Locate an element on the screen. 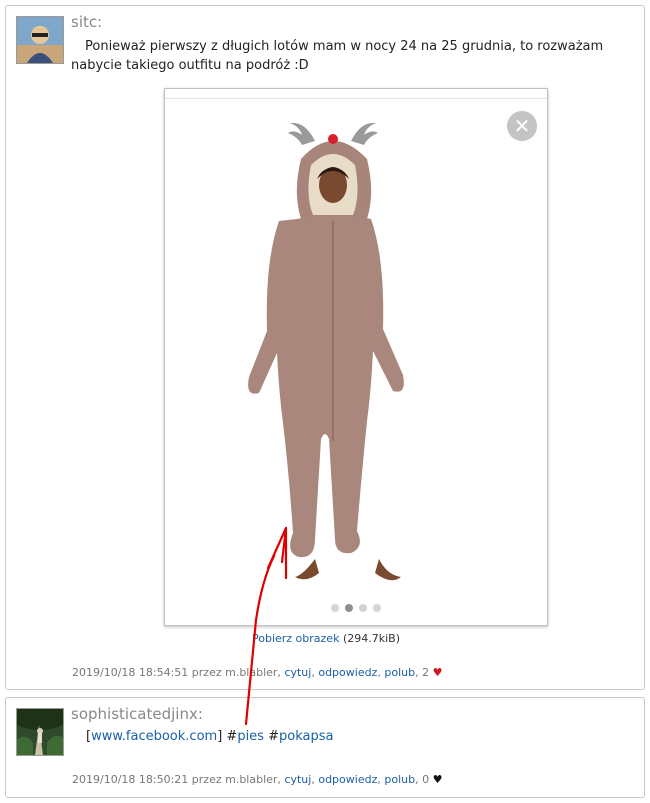 Image resolution: width=650 pixels, height=803 pixels. download-size: (294.7kiB) is located at coordinates (371, 638).